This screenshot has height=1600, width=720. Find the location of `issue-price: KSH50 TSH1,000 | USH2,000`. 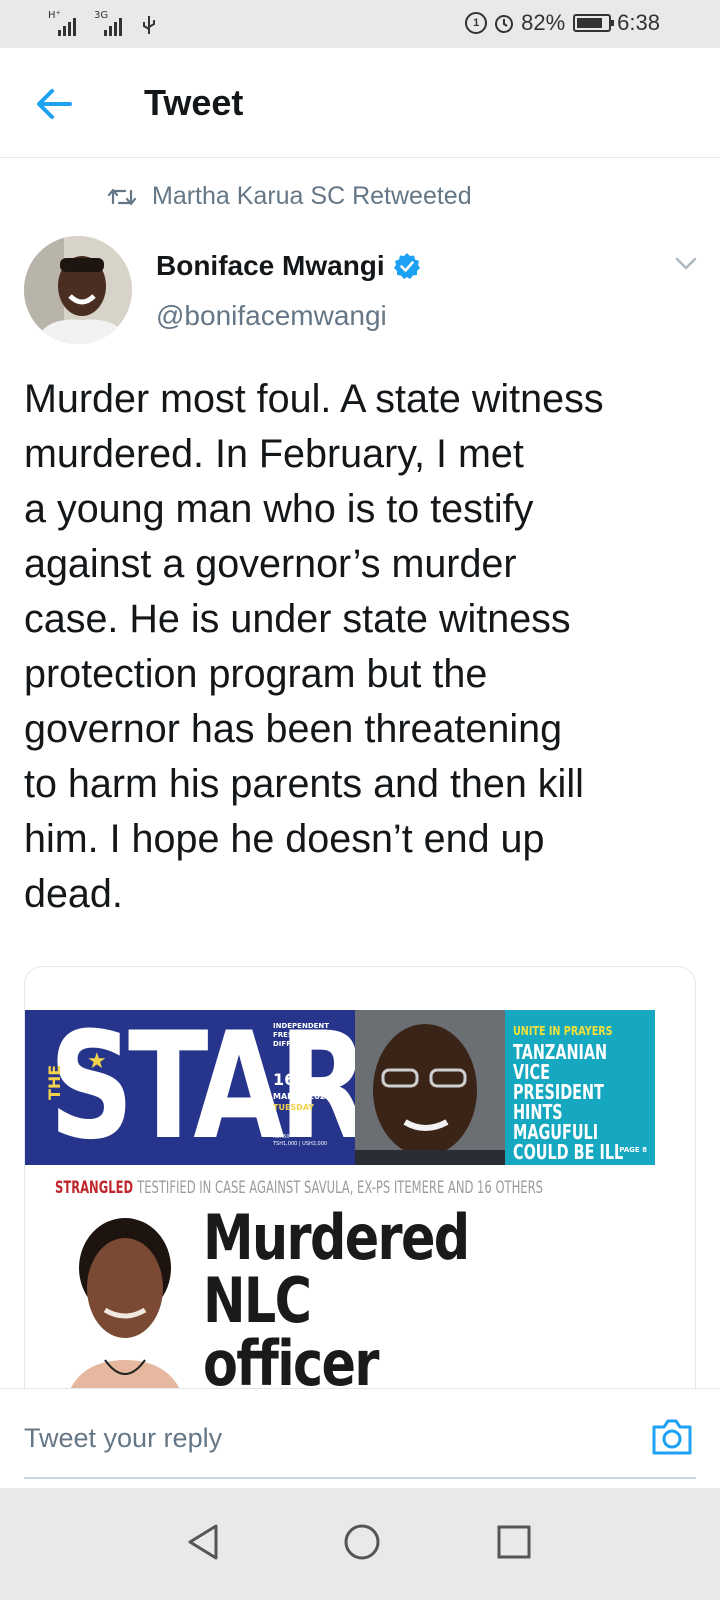

issue-price: KSH50 TSH1,000 | USH2,000 is located at coordinates (300, 1140).